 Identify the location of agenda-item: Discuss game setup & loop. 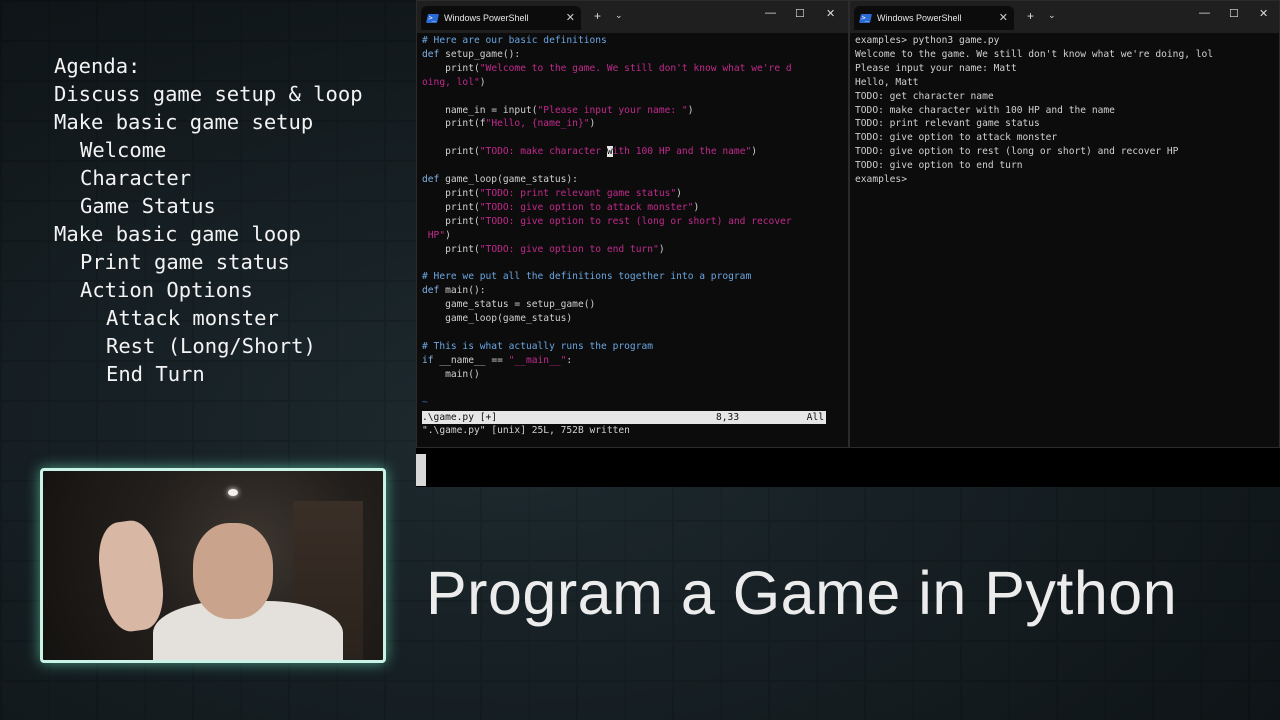
(208, 94).